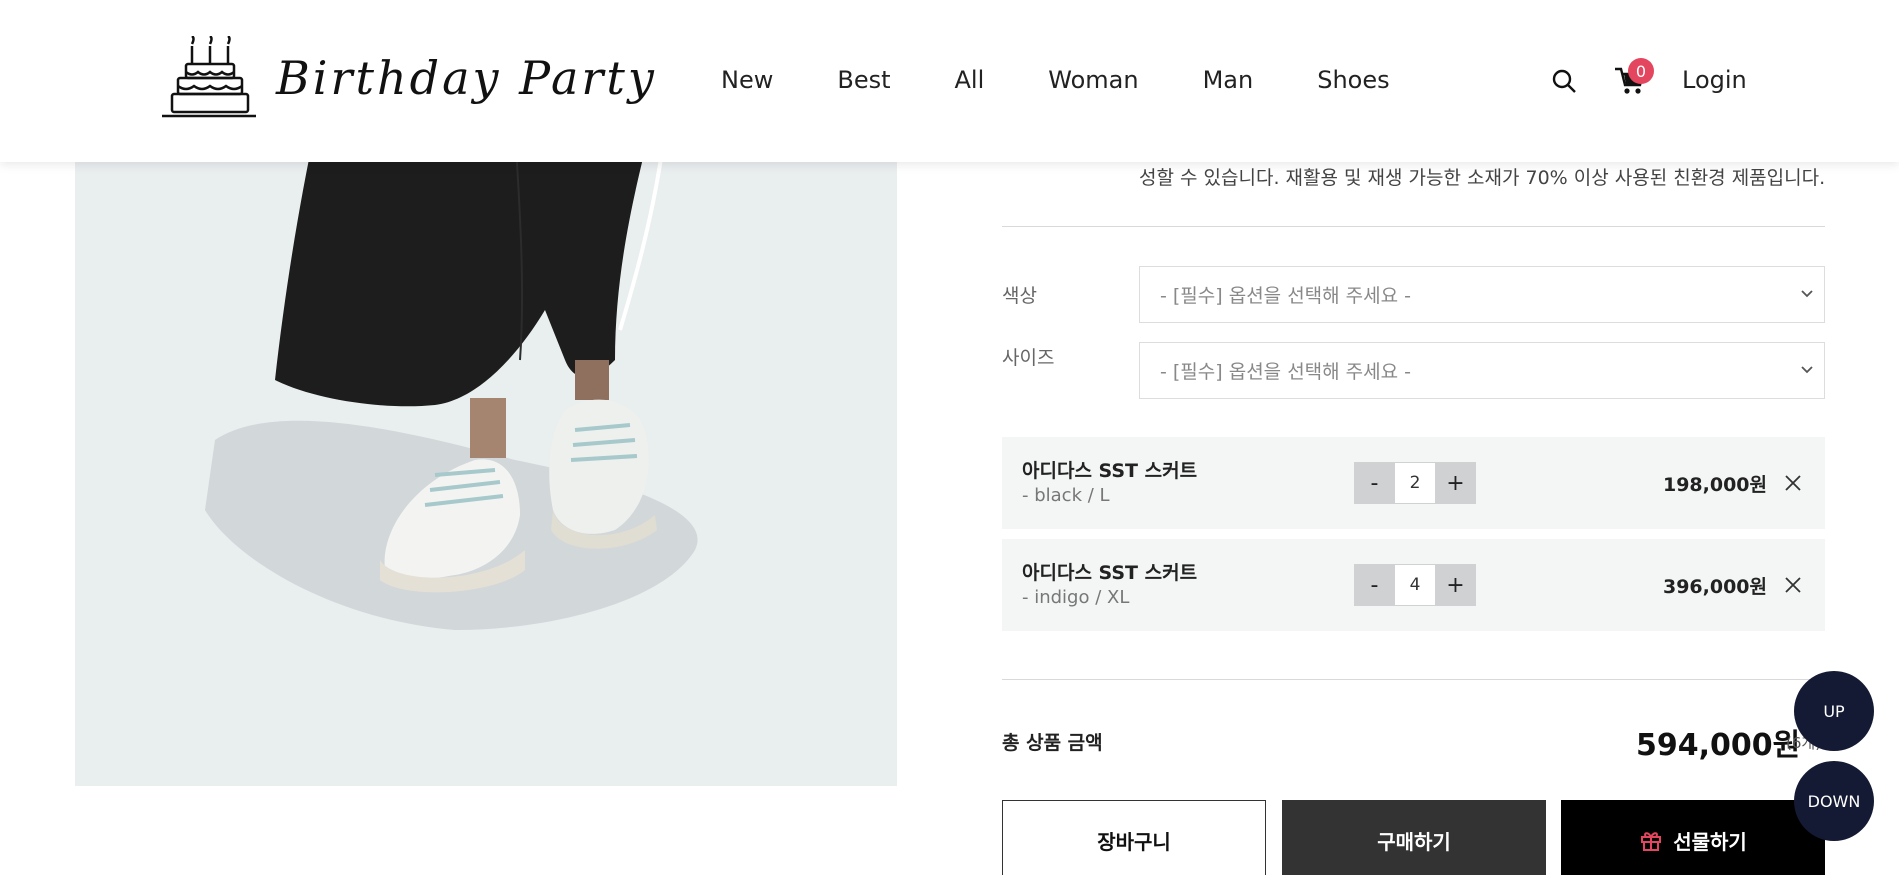  I want to click on buy-now-button: 구매하기, so click(1414, 837).